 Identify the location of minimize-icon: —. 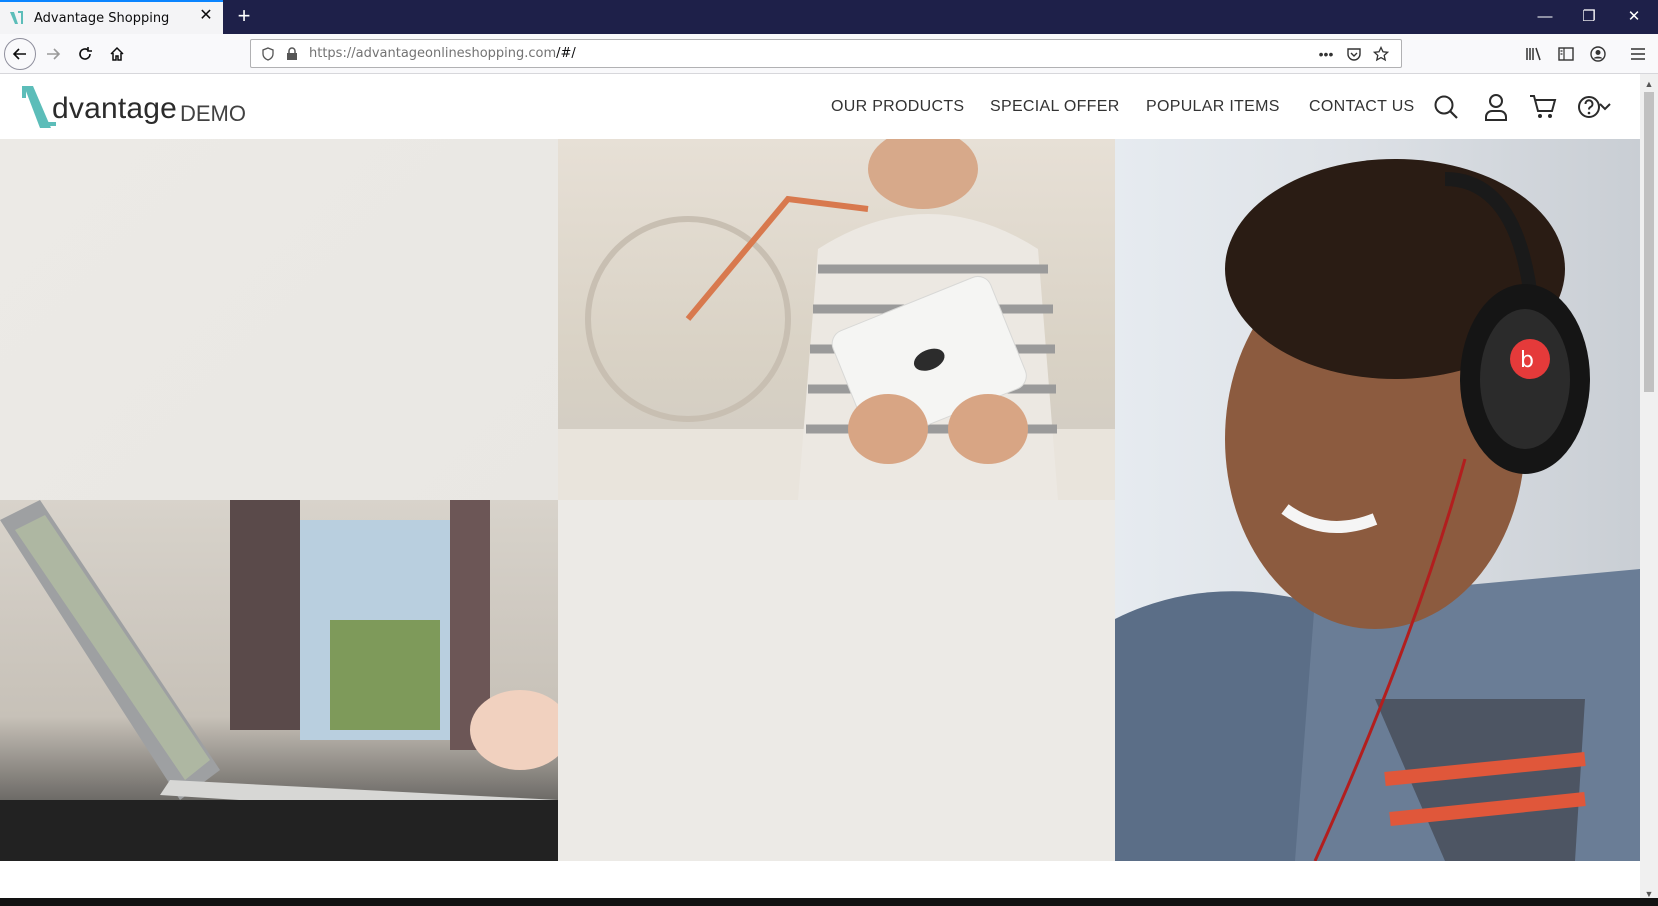
(1545, 17).